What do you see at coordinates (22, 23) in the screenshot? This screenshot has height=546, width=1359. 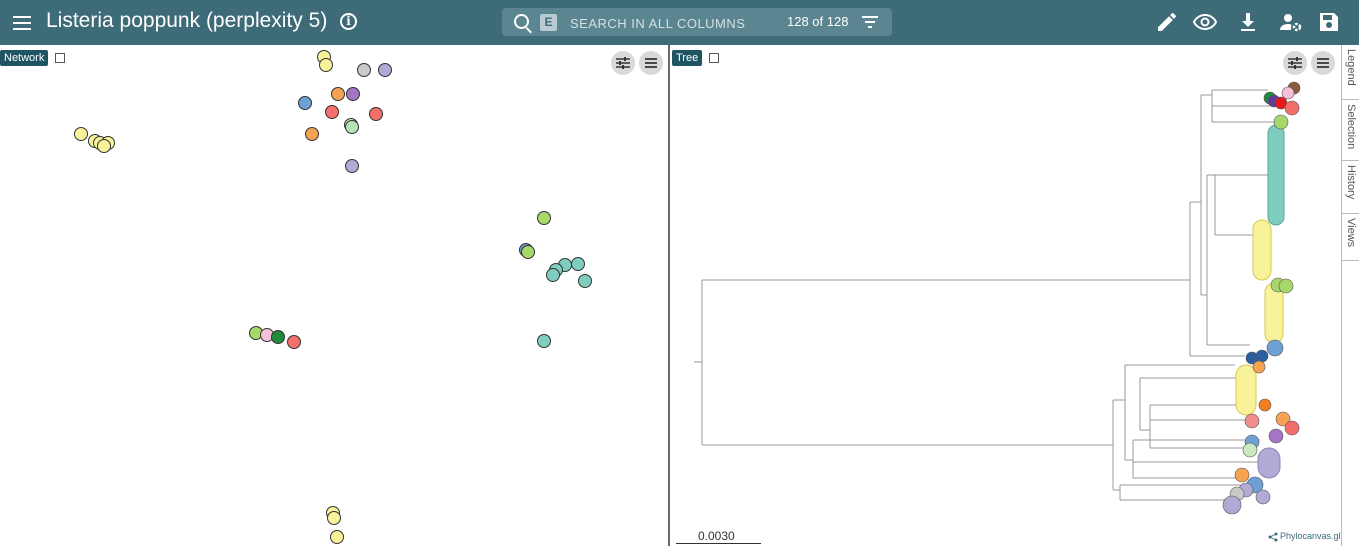 I see `menu-icon` at bounding box center [22, 23].